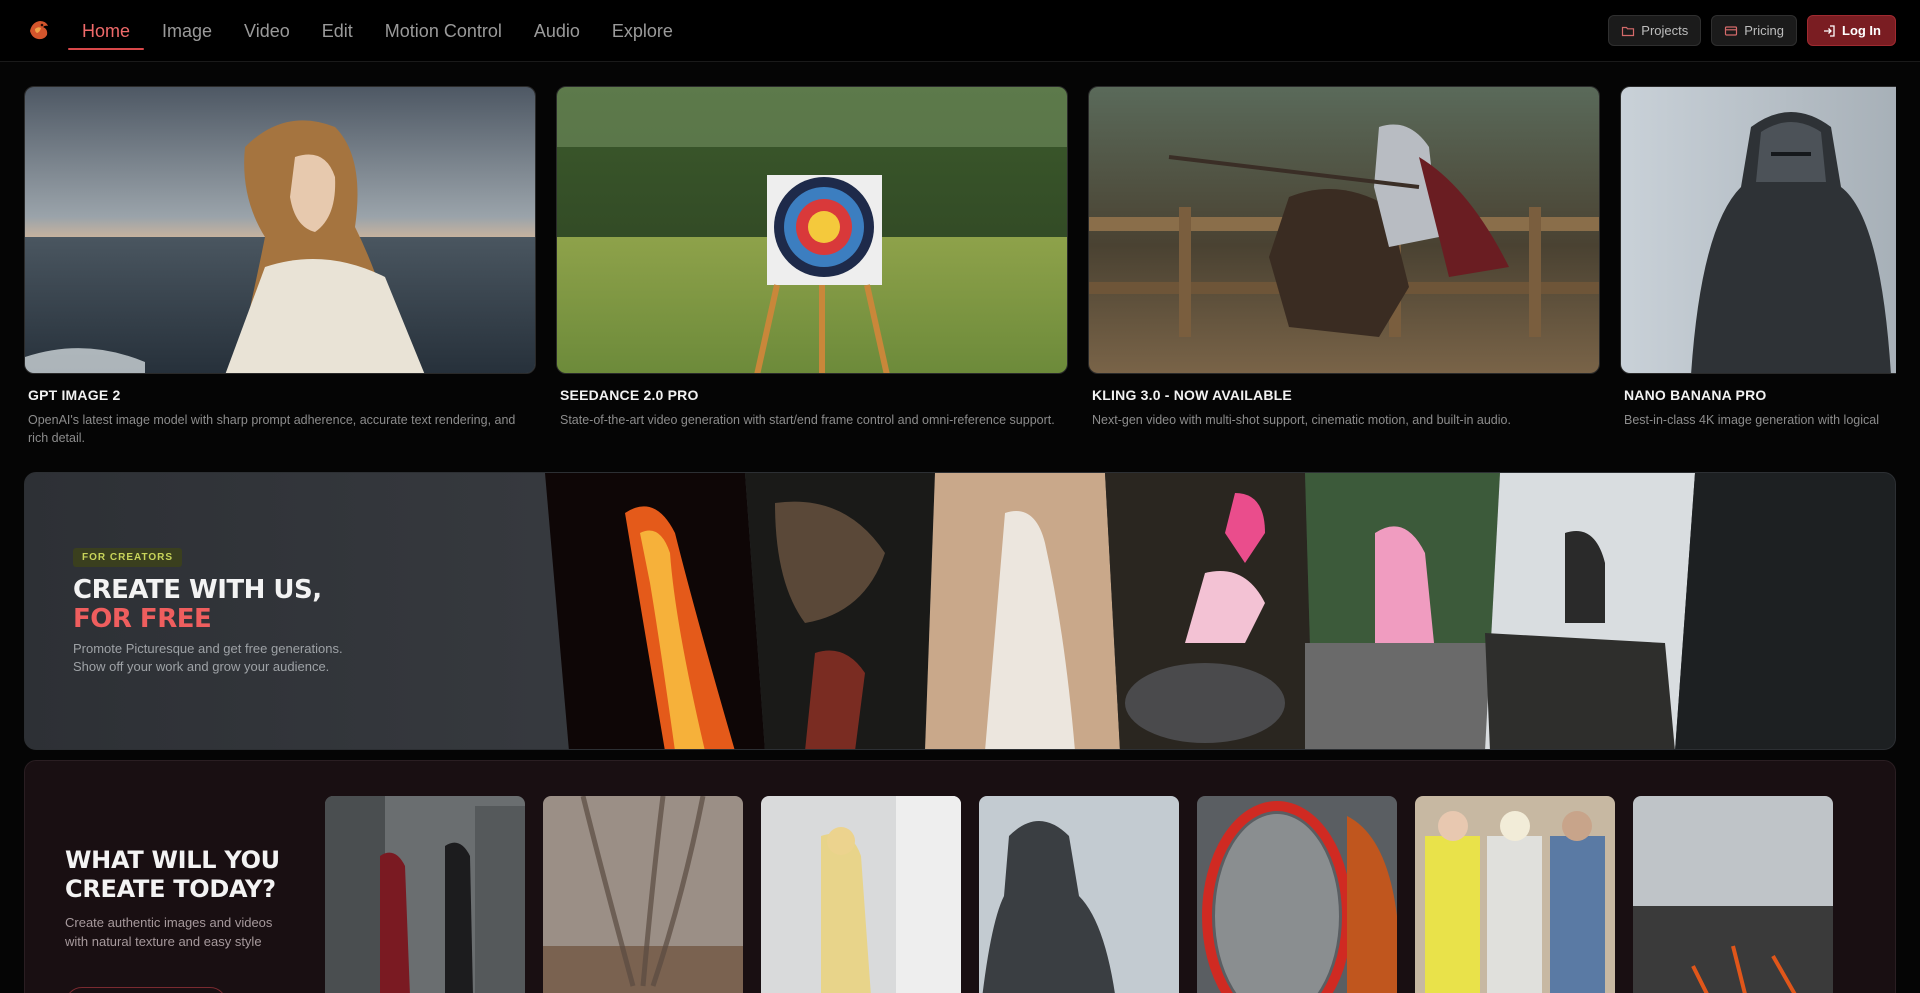 The image size is (1920, 993). I want to click on login-label: Log In, so click(1861, 30).